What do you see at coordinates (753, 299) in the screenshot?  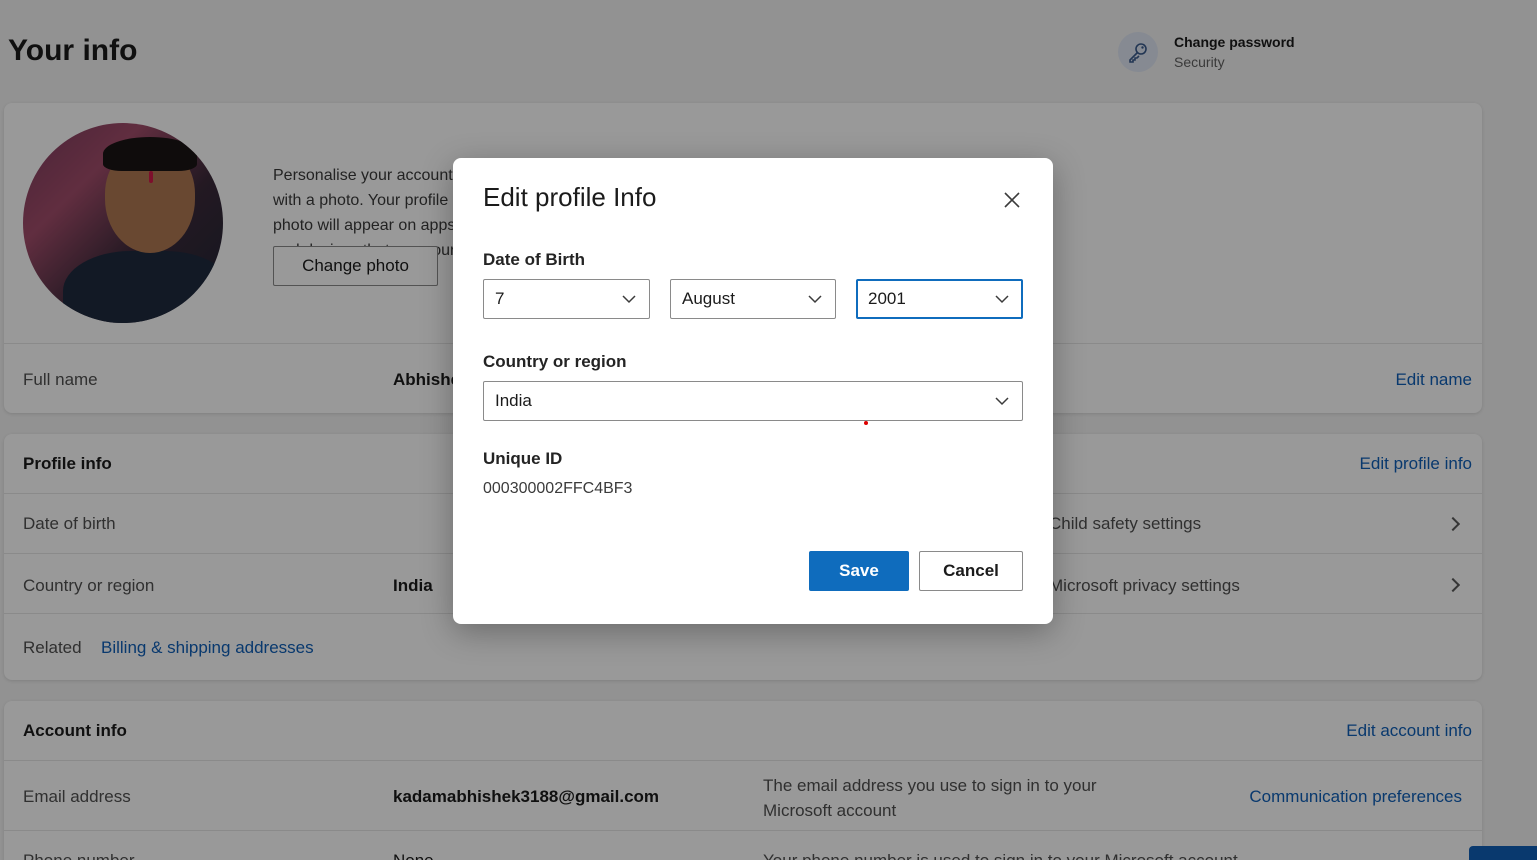 I see `month-select: August` at bounding box center [753, 299].